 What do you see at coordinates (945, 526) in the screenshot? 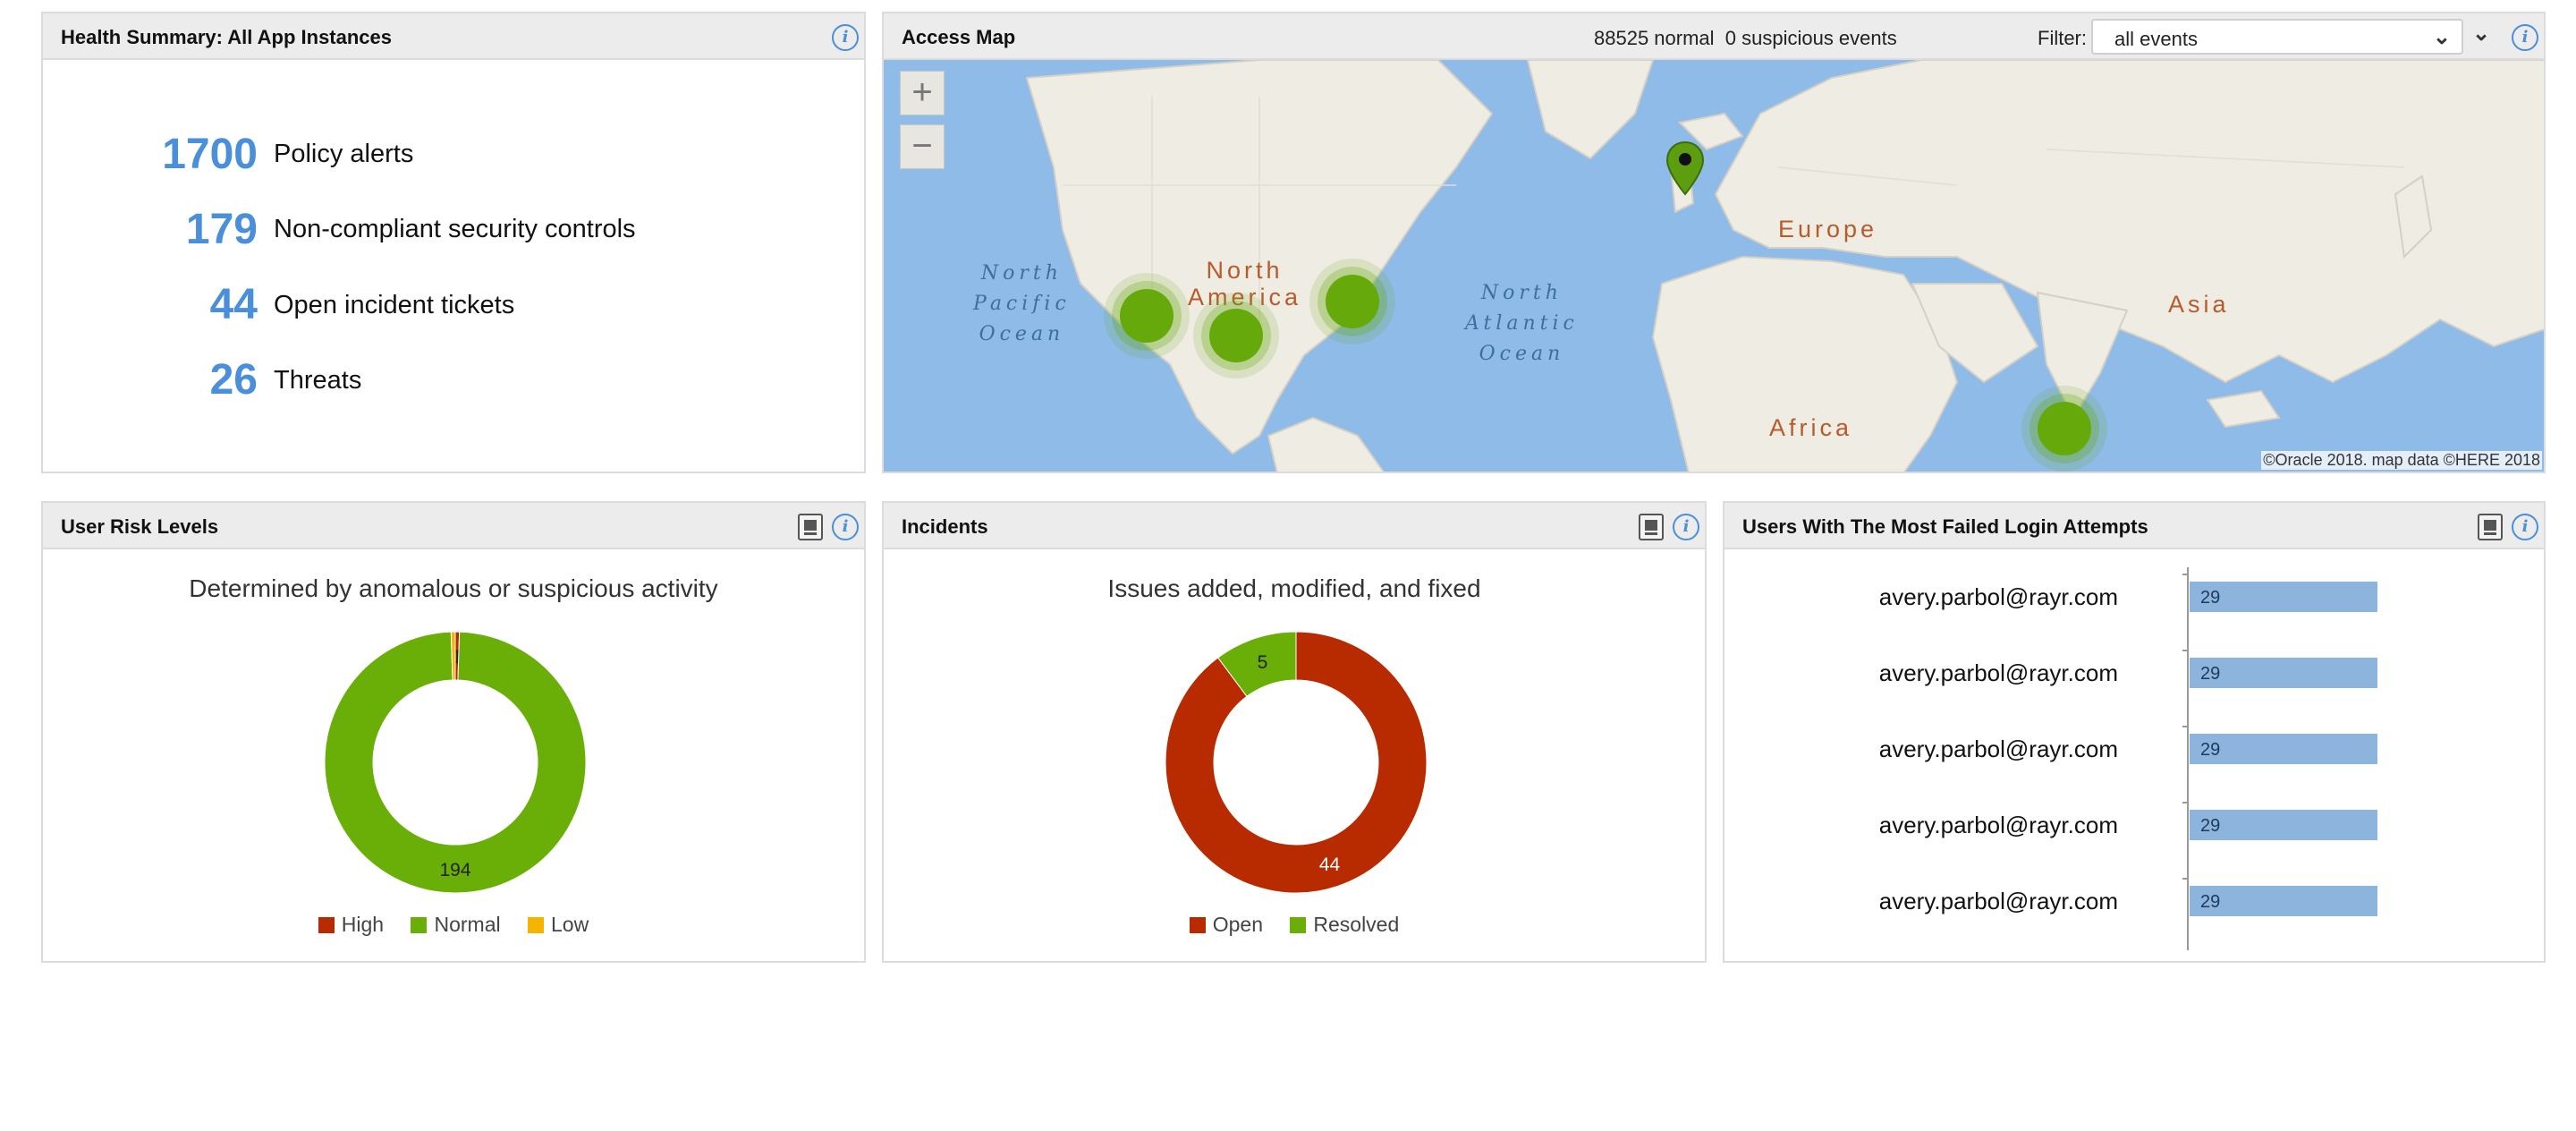
I see `incidents-title: Incidents` at bounding box center [945, 526].